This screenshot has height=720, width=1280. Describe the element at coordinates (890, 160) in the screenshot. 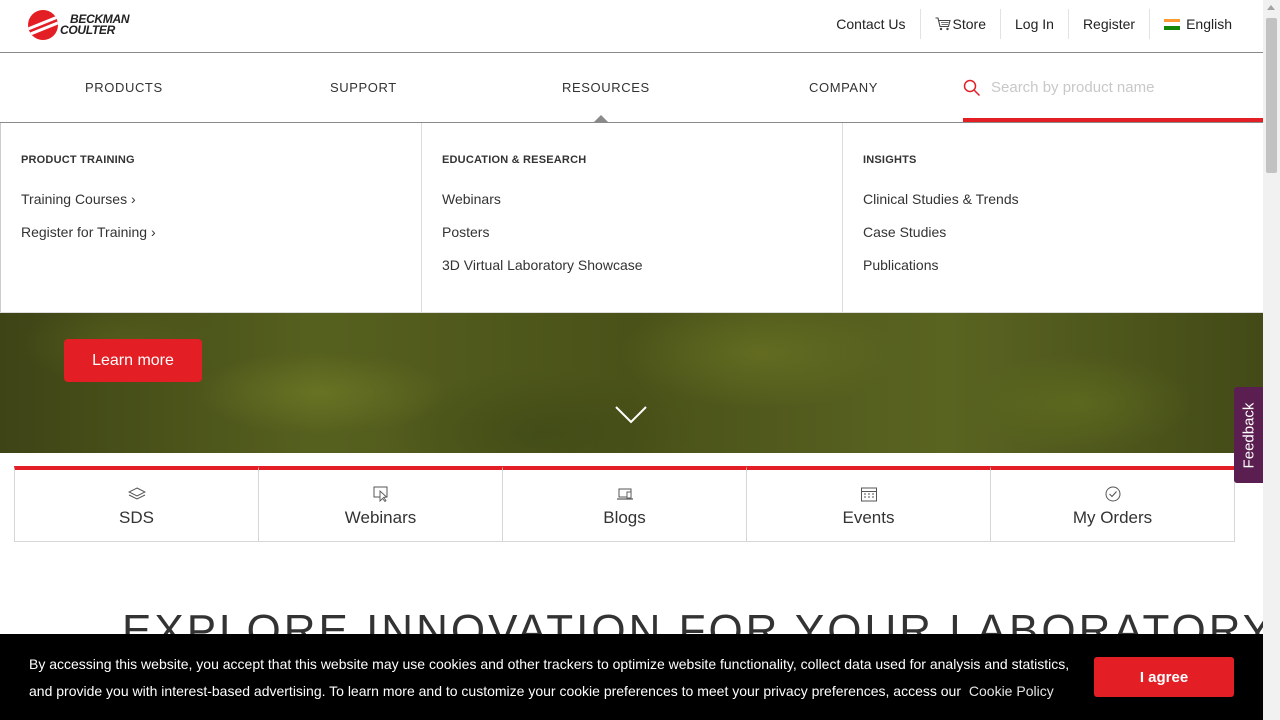

I see `mega-heading: INSIGHTS` at that location.